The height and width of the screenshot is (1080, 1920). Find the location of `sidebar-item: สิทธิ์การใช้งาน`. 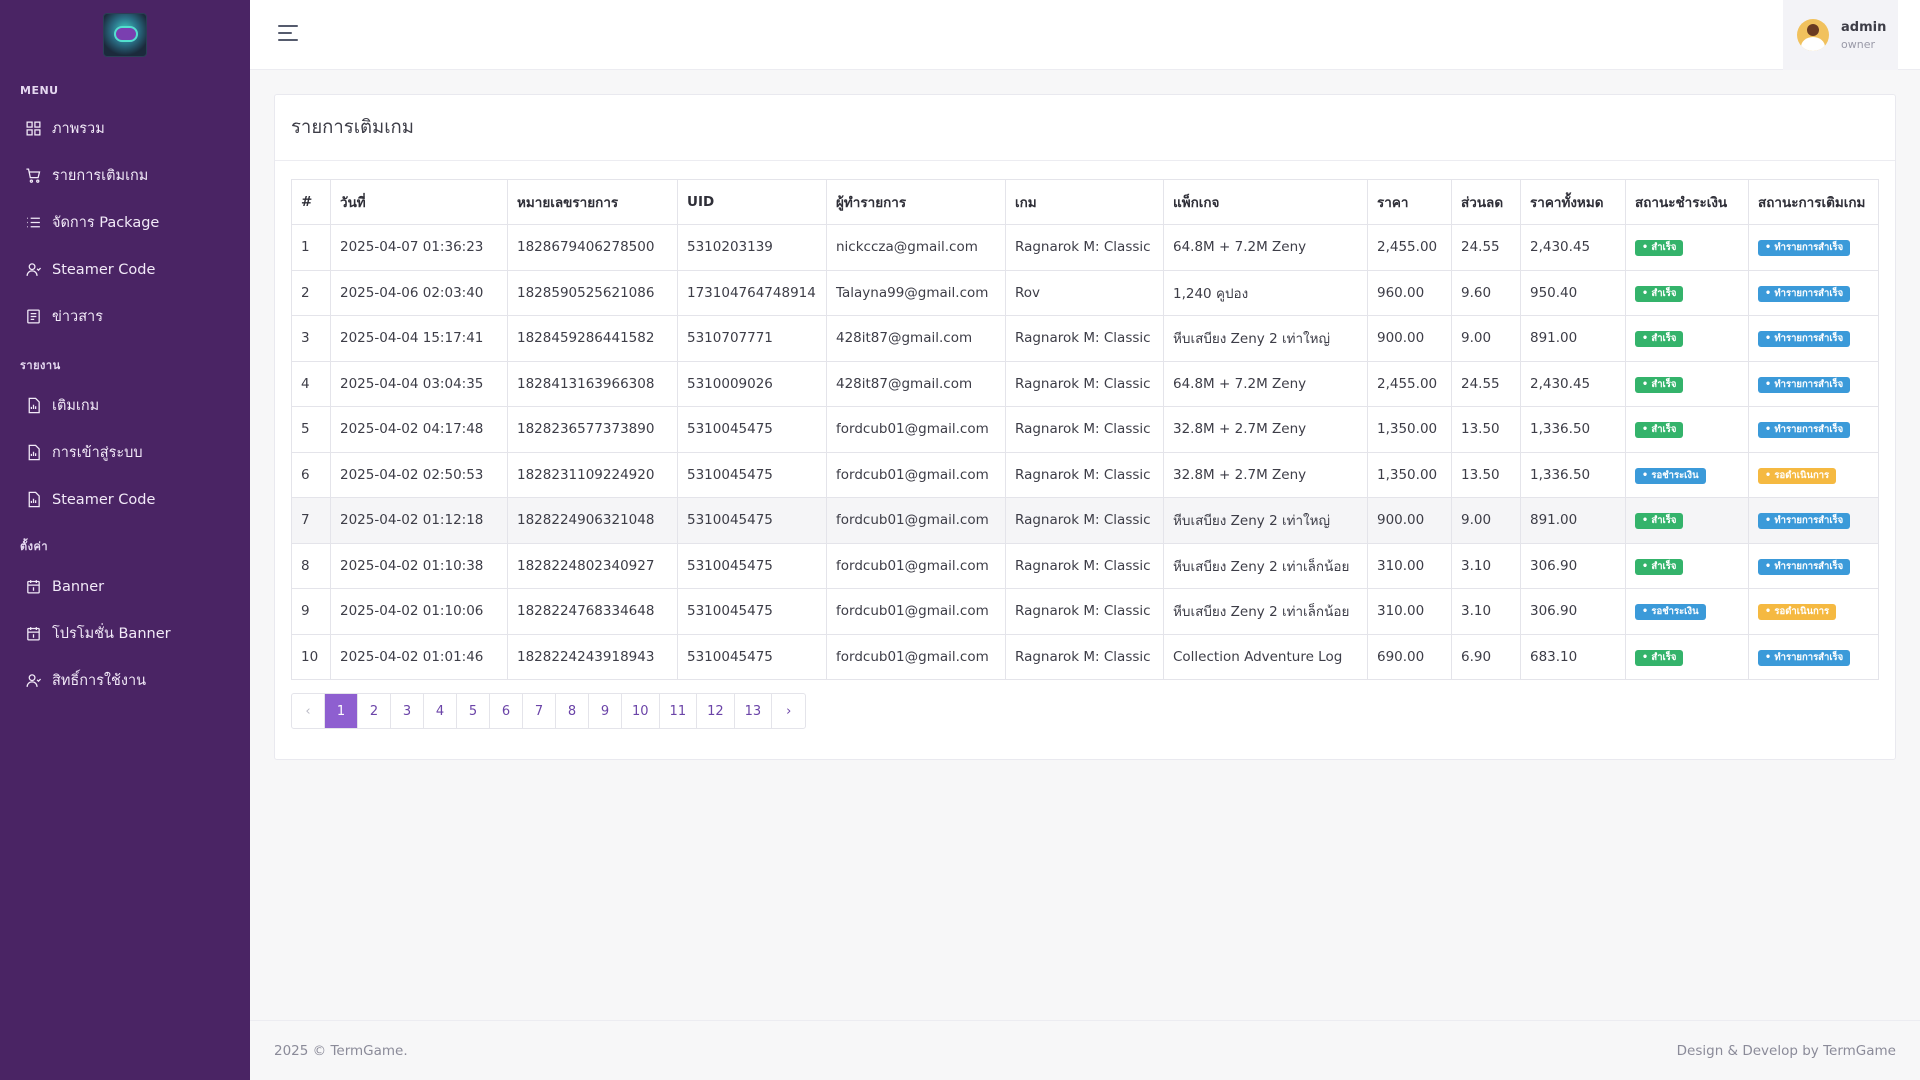

sidebar-item: สิทธิ์การใช้งาน is located at coordinates (125, 680).